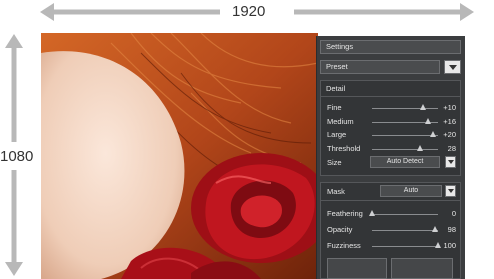 The width and height of the screenshot is (494, 279). I want to click on mask-divider, so click(390, 200).